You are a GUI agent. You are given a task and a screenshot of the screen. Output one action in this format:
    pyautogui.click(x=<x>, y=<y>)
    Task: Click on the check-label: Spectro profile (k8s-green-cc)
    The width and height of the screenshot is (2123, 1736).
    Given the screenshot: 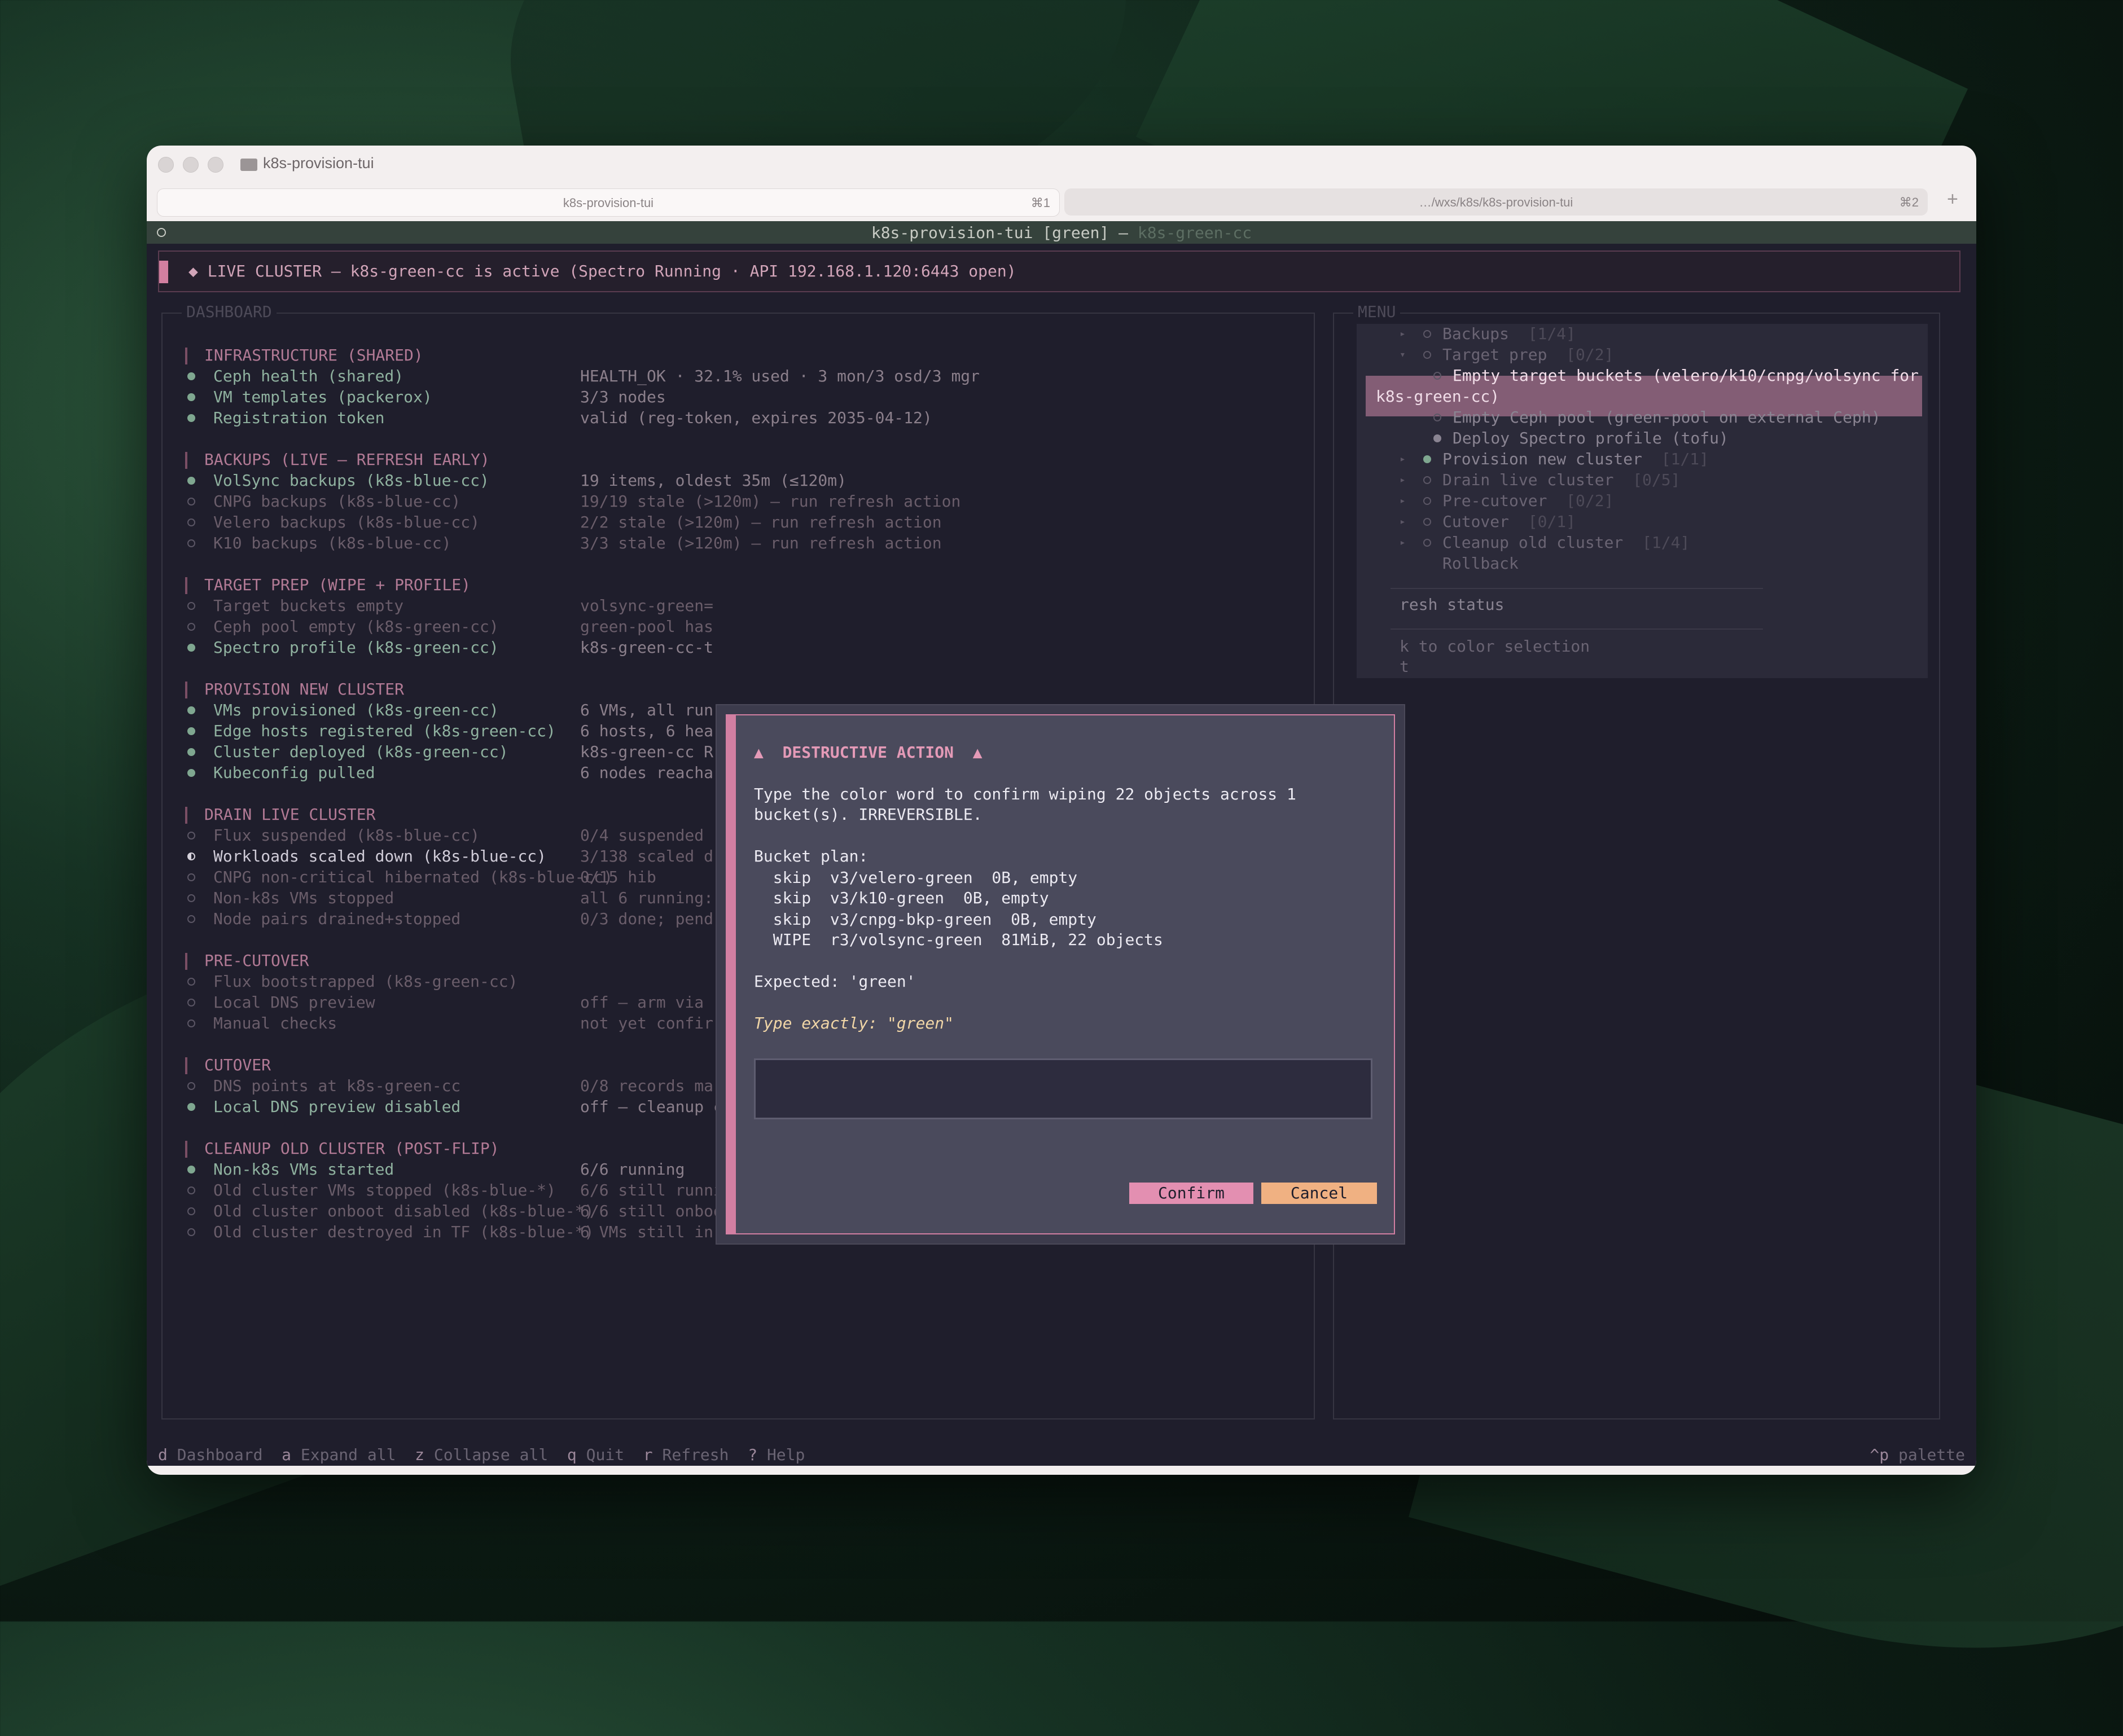 What is the action you would take?
    pyautogui.click(x=356, y=647)
    